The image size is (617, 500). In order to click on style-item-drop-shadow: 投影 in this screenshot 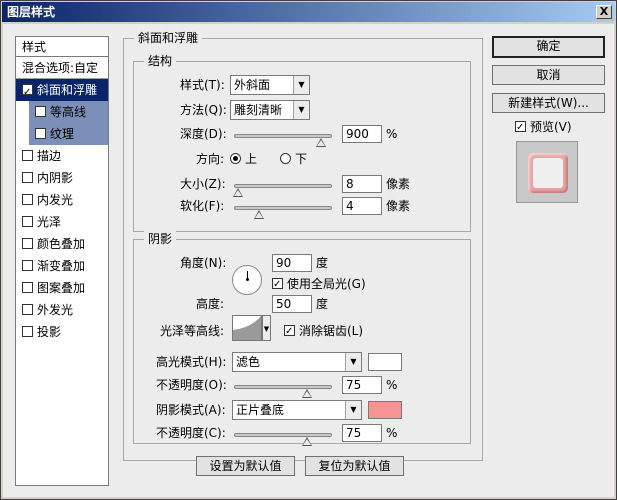, I will do `click(62, 332)`.